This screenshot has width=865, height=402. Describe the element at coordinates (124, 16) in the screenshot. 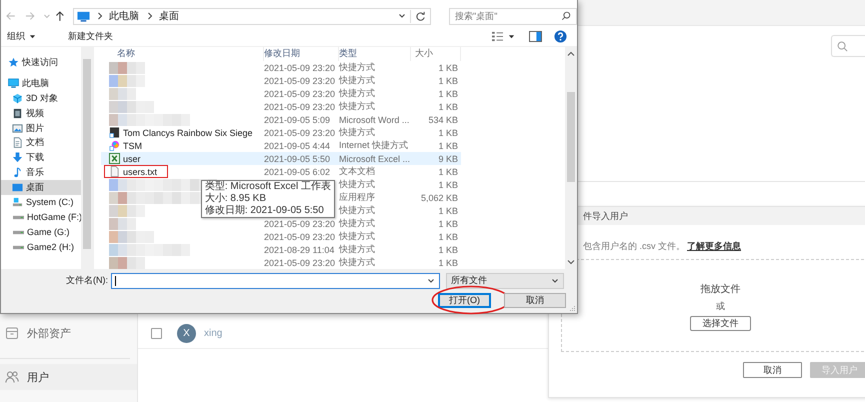

I see `breadcrumb-item: 此电脑` at that location.